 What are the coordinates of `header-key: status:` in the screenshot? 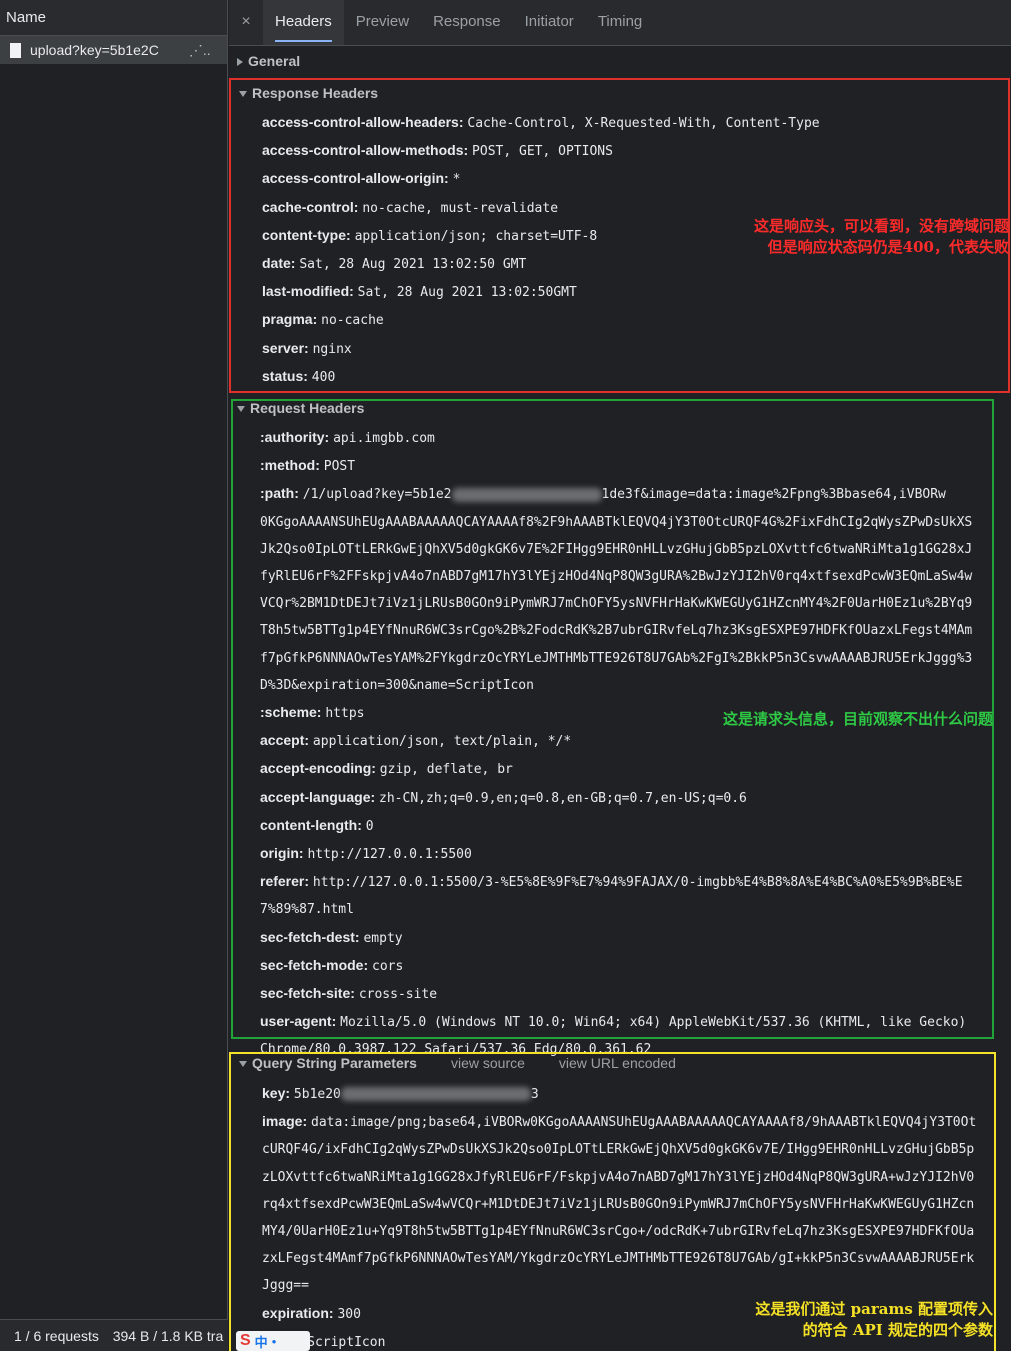 It's located at (285, 375).